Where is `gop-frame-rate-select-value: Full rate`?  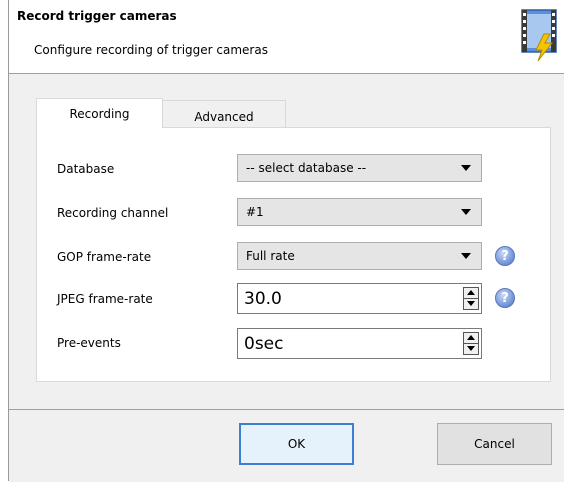
gop-frame-rate-select-value: Full rate is located at coordinates (270, 256).